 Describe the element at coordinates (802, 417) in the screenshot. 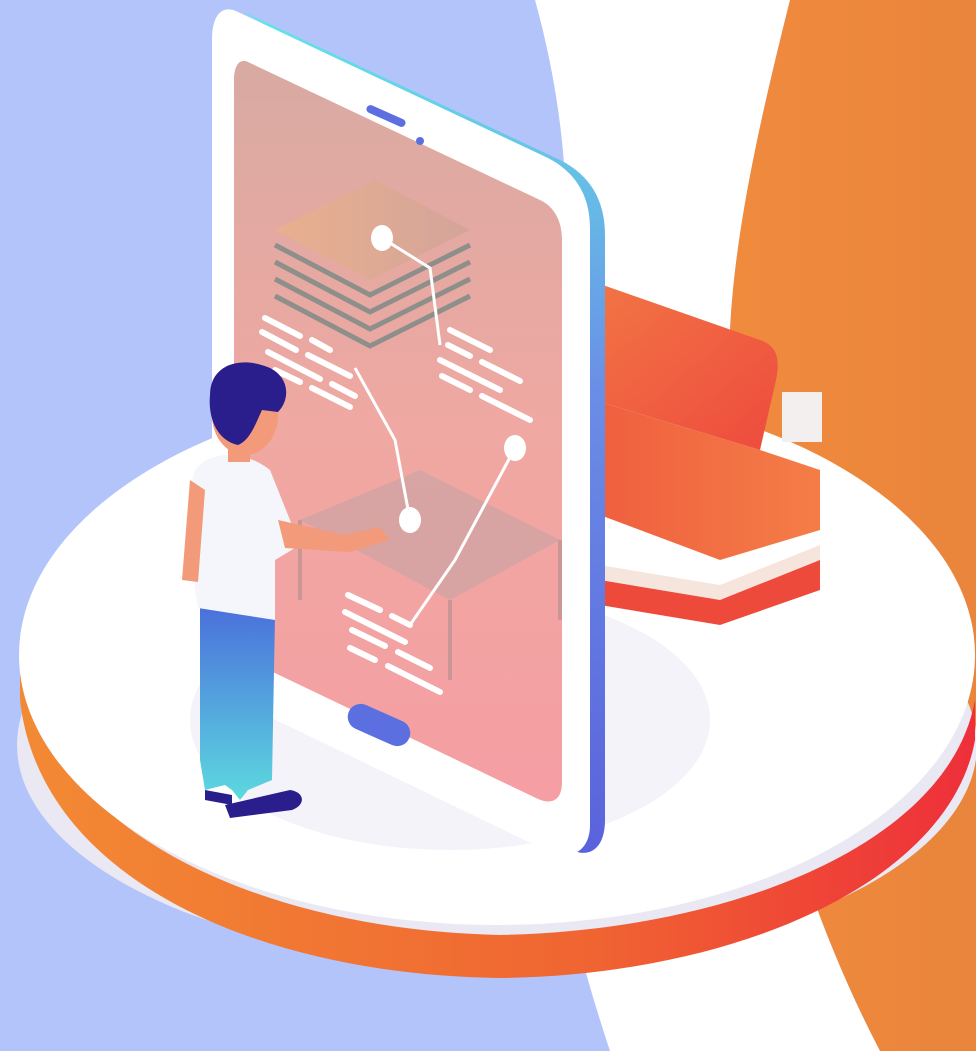

I see `sofa-armrest-light` at that location.